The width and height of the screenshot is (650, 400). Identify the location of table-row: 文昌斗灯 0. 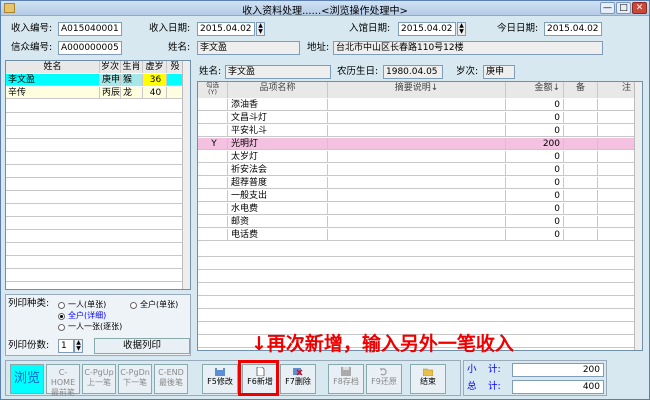
(417, 118).